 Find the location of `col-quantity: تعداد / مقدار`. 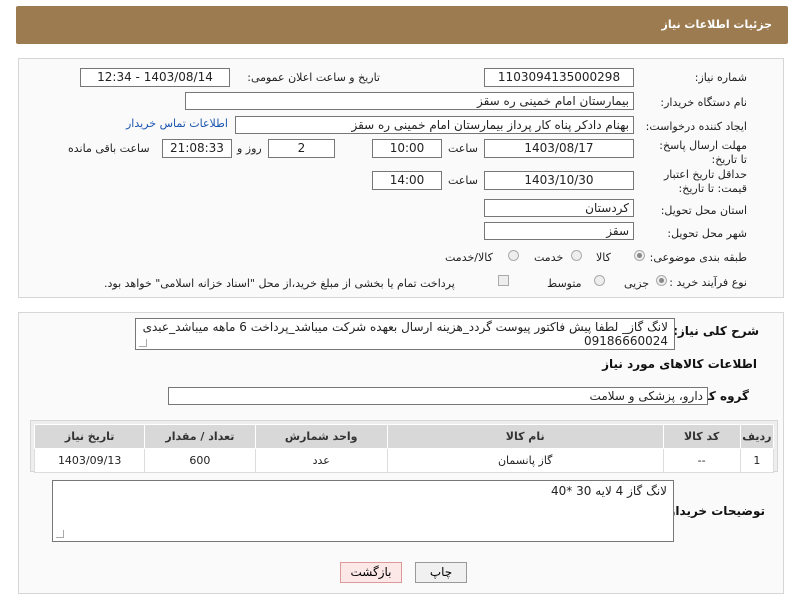

col-quantity: تعداد / مقدار is located at coordinates (200, 436).